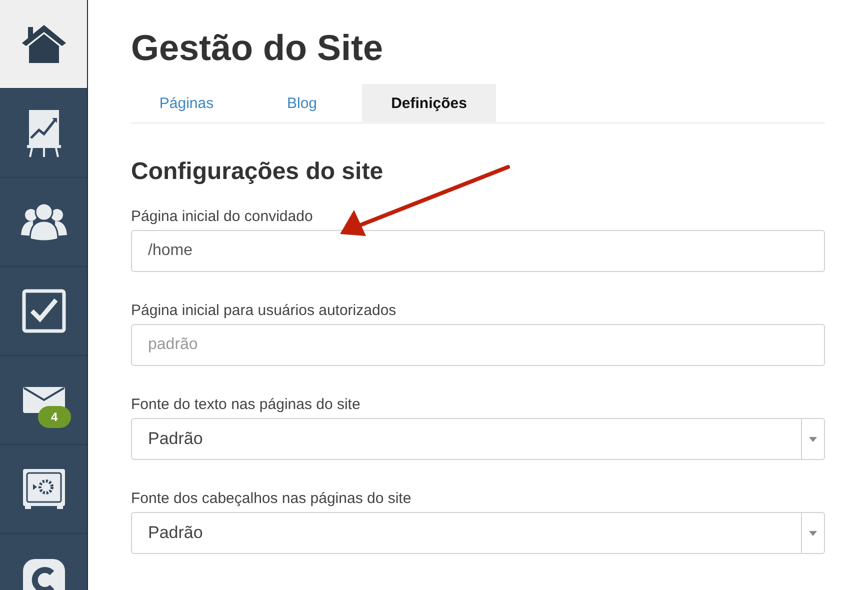  Describe the element at coordinates (44, 574) in the screenshot. I see `letter-c-logo-icon` at that location.